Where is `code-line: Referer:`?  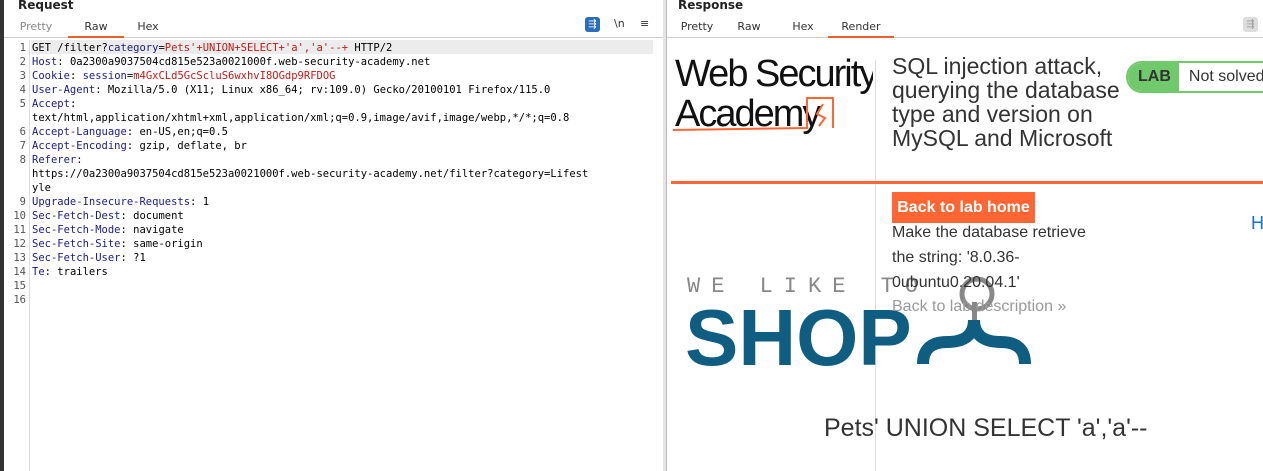 code-line: Referer: is located at coordinates (57, 160).